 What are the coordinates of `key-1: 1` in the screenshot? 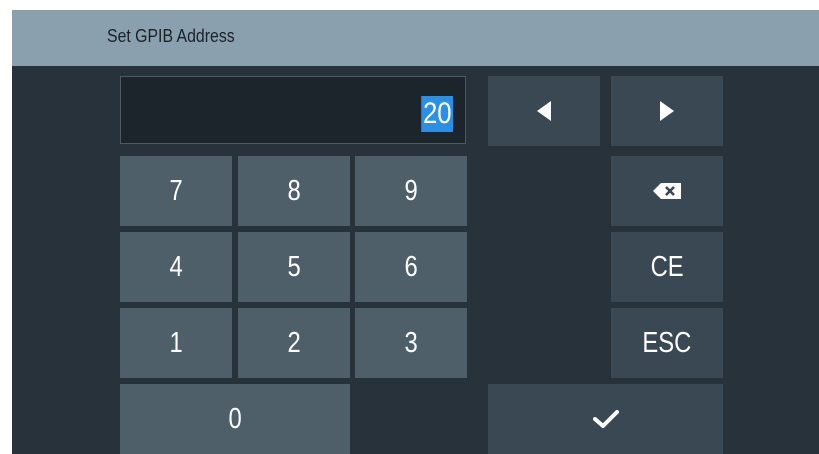 It's located at (176, 343).